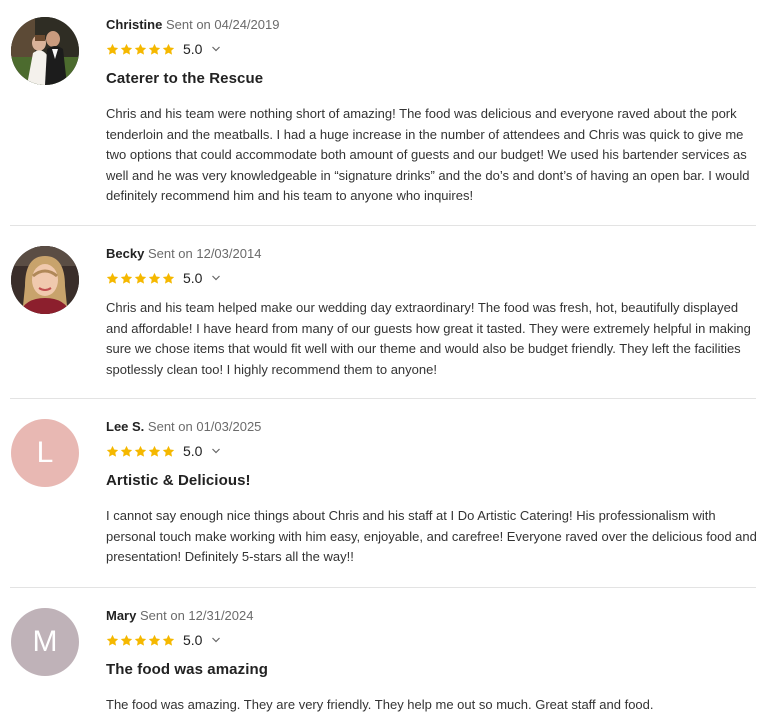 This screenshot has height=726, width=768. I want to click on avatar-initial: M, so click(45, 641).